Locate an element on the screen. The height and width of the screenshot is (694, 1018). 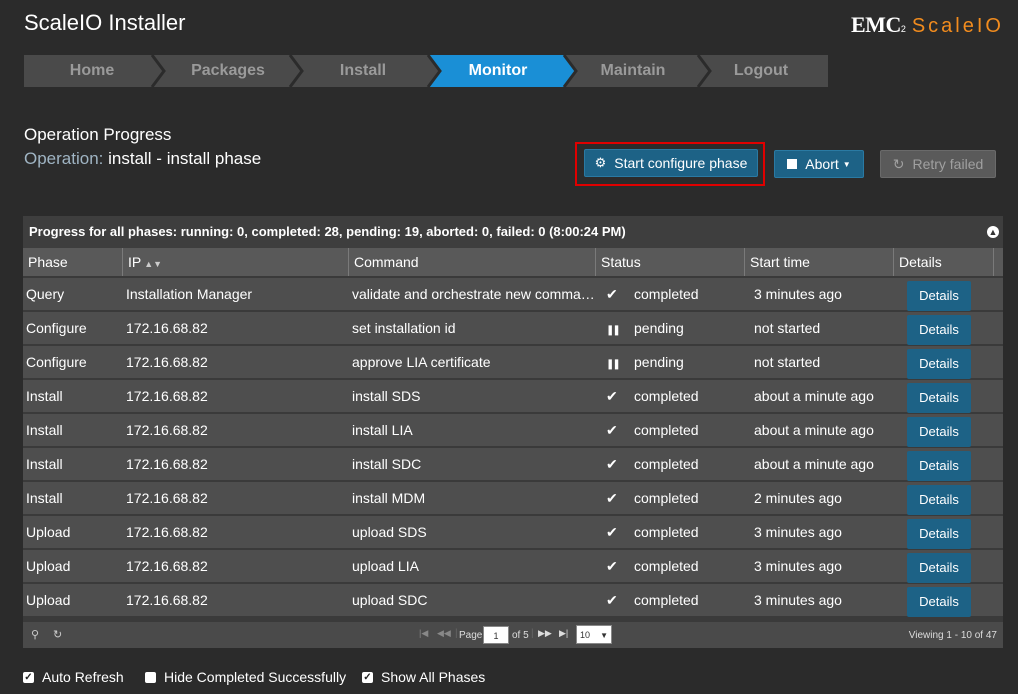
last-page-icon: ▶| is located at coordinates (563, 633).